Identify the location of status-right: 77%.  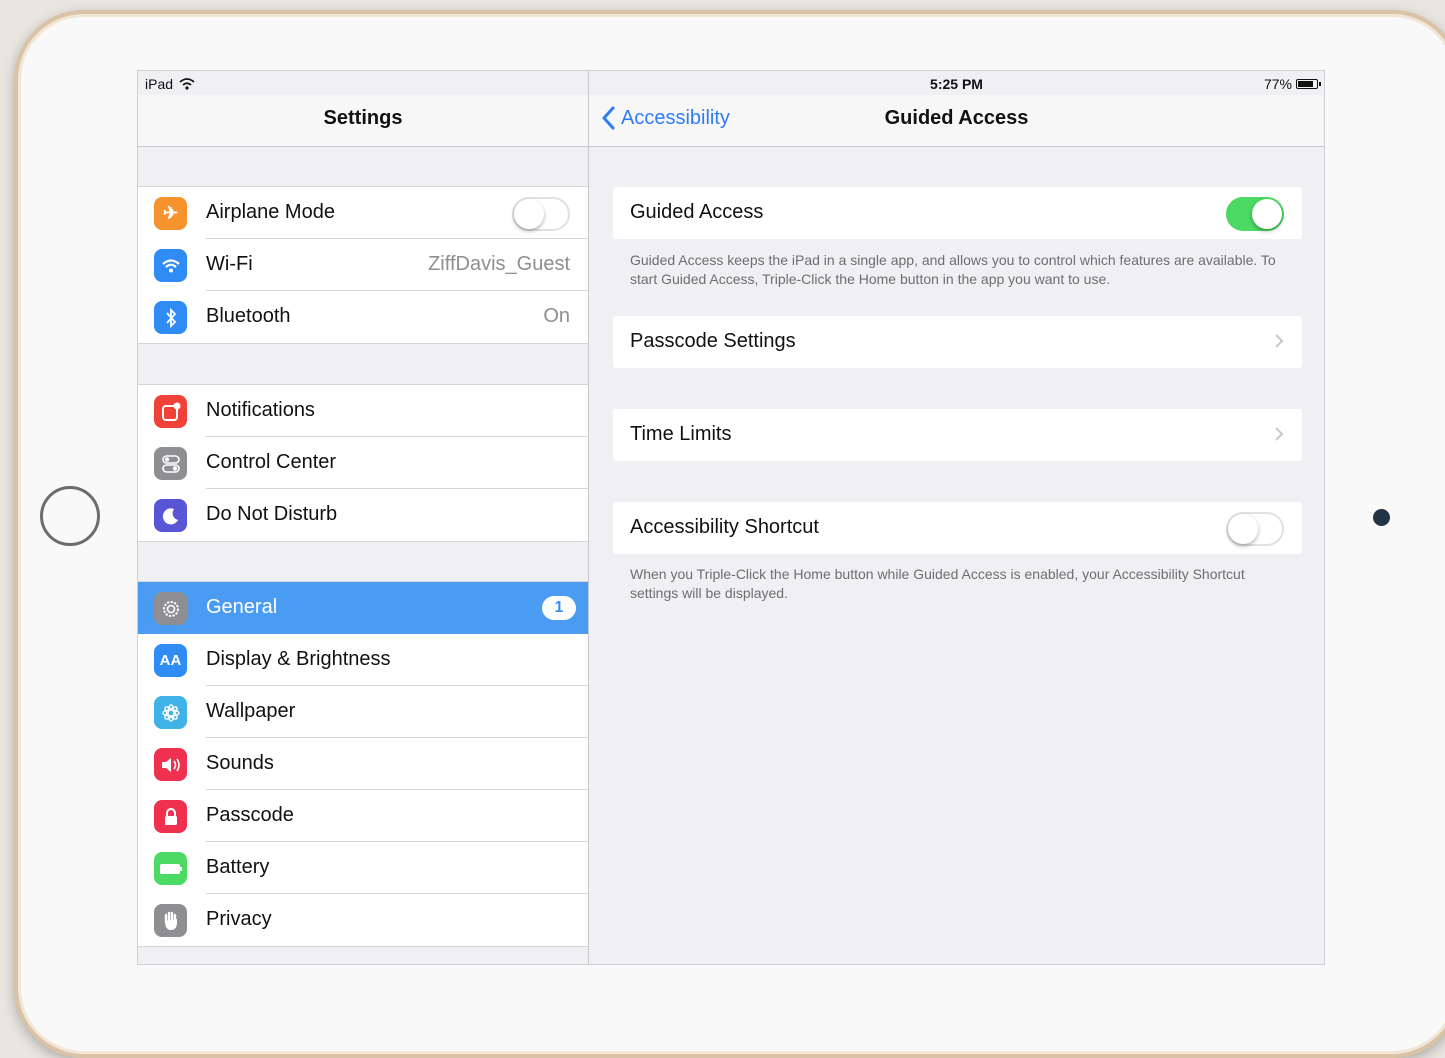
(1292, 84).